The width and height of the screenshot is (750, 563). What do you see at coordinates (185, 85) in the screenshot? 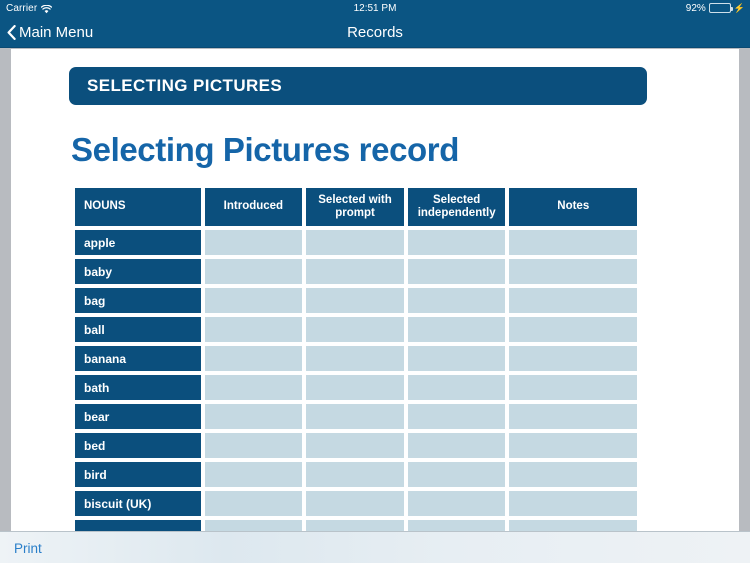
I see `section-banner-label: SELECTING PICTURES` at bounding box center [185, 85].